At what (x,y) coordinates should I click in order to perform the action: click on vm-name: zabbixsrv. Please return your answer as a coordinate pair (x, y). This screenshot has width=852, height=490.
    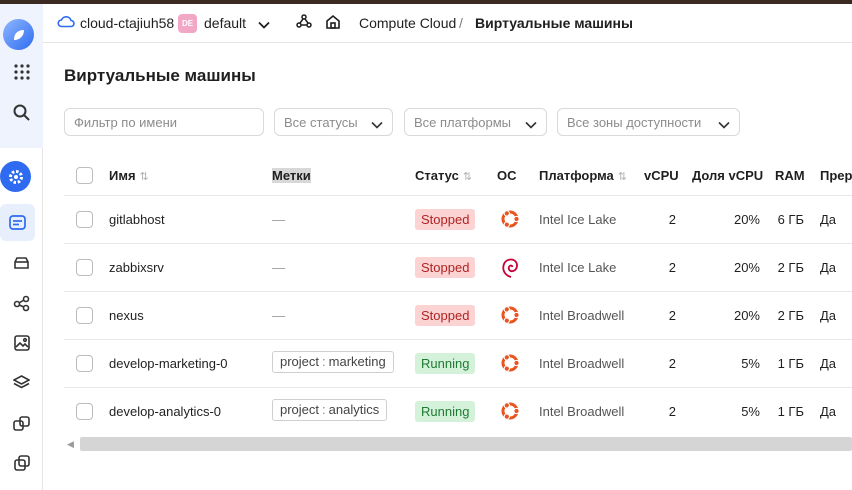
    Looking at the image, I should click on (136, 267).